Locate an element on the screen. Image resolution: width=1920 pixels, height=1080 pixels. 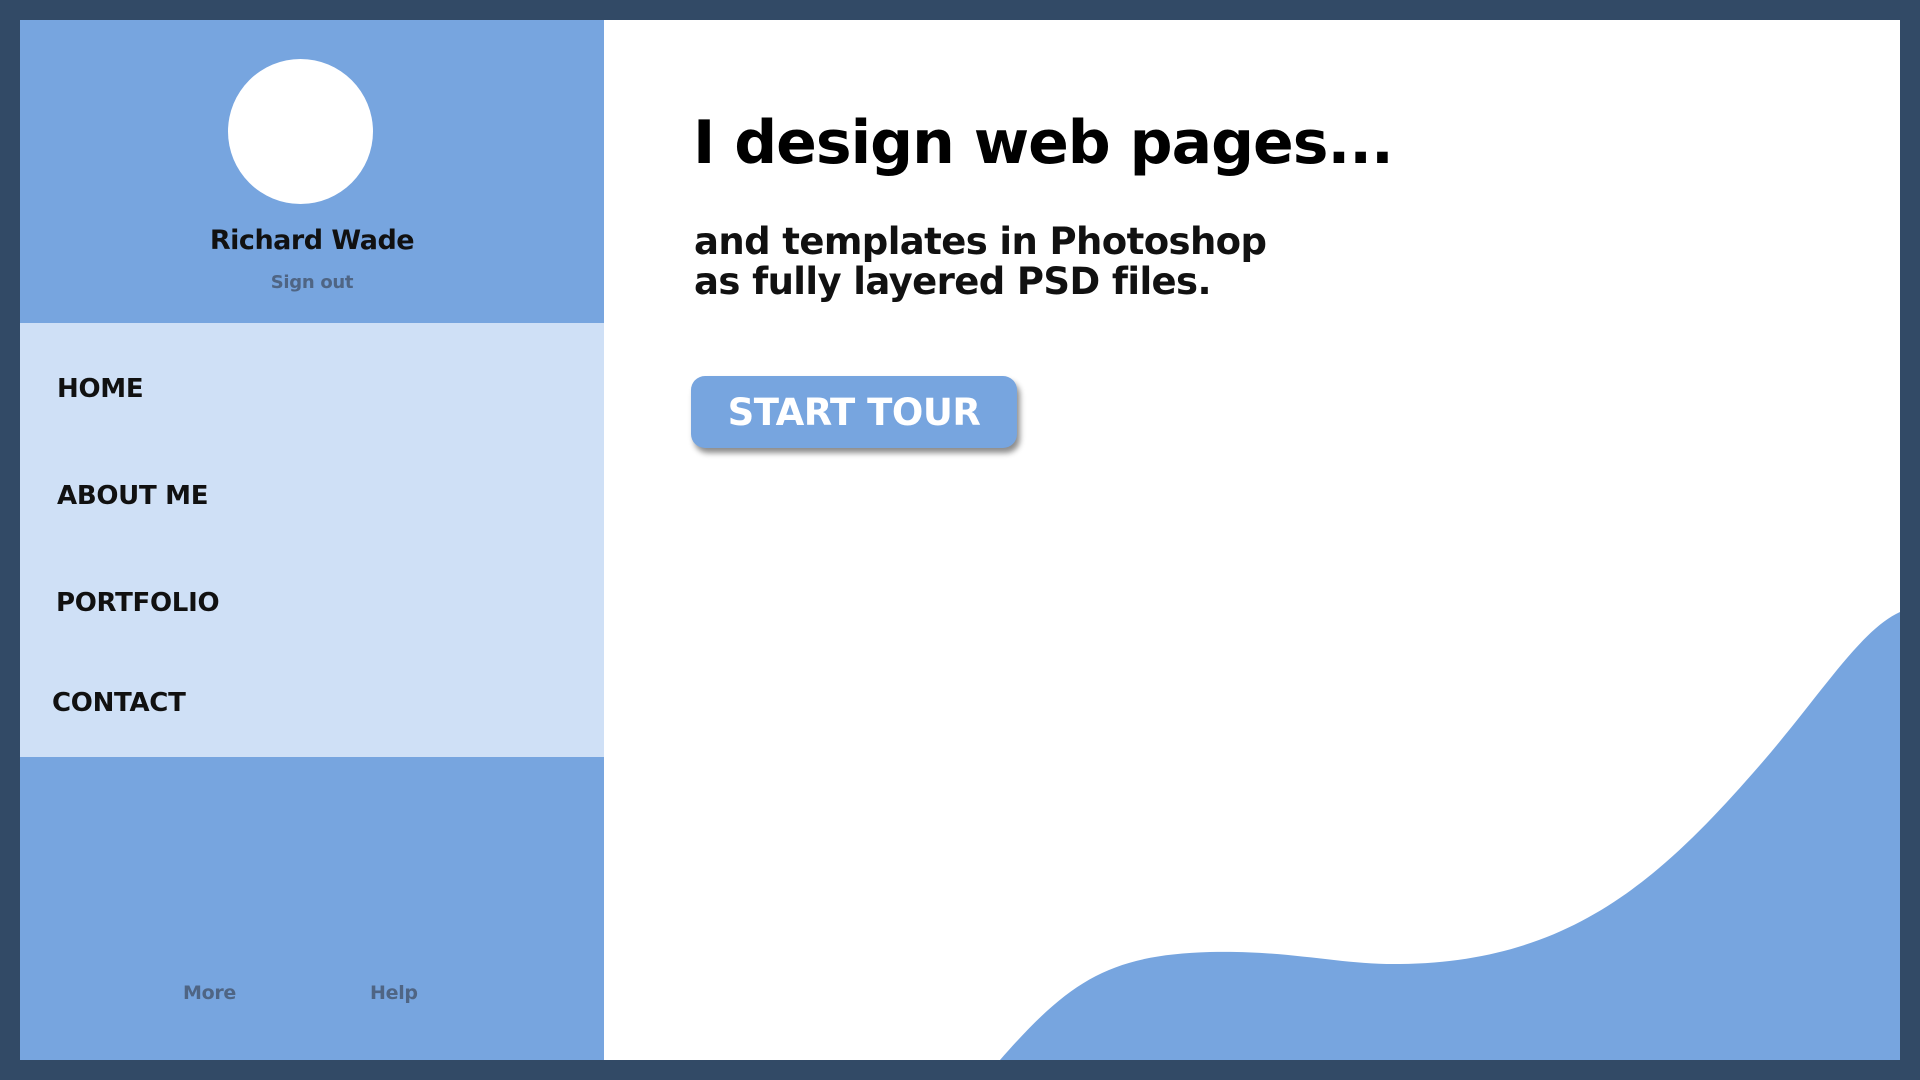
avatar is located at coordinates (300, 131).